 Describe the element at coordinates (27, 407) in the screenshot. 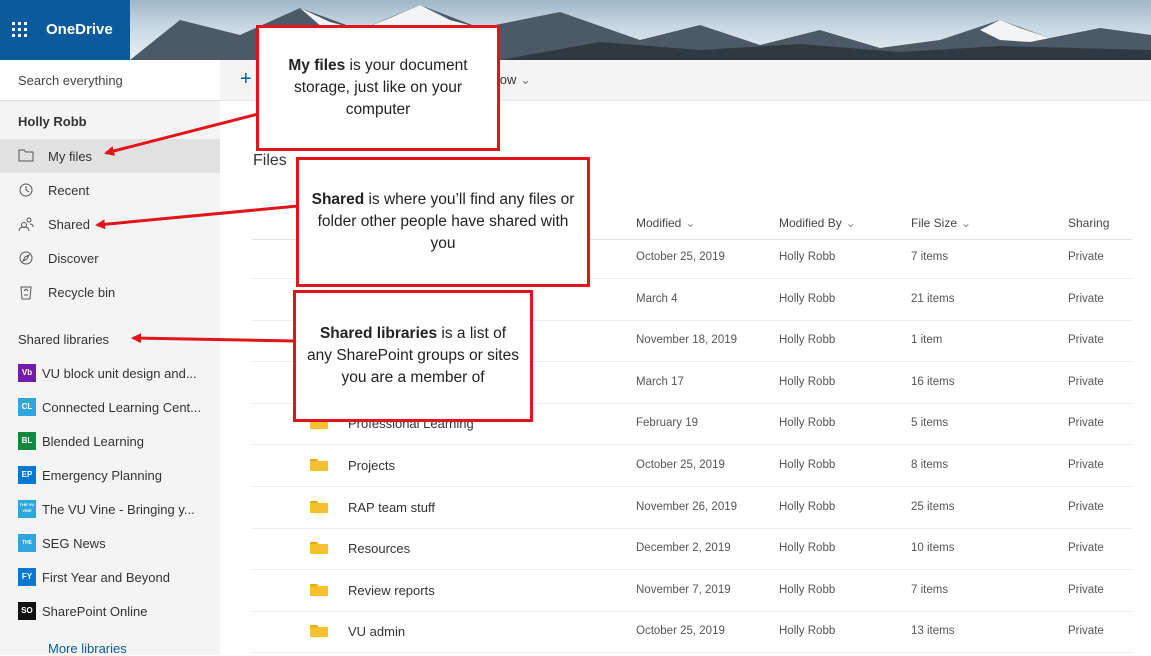

I see `site-tile-icon: CL` at that location.